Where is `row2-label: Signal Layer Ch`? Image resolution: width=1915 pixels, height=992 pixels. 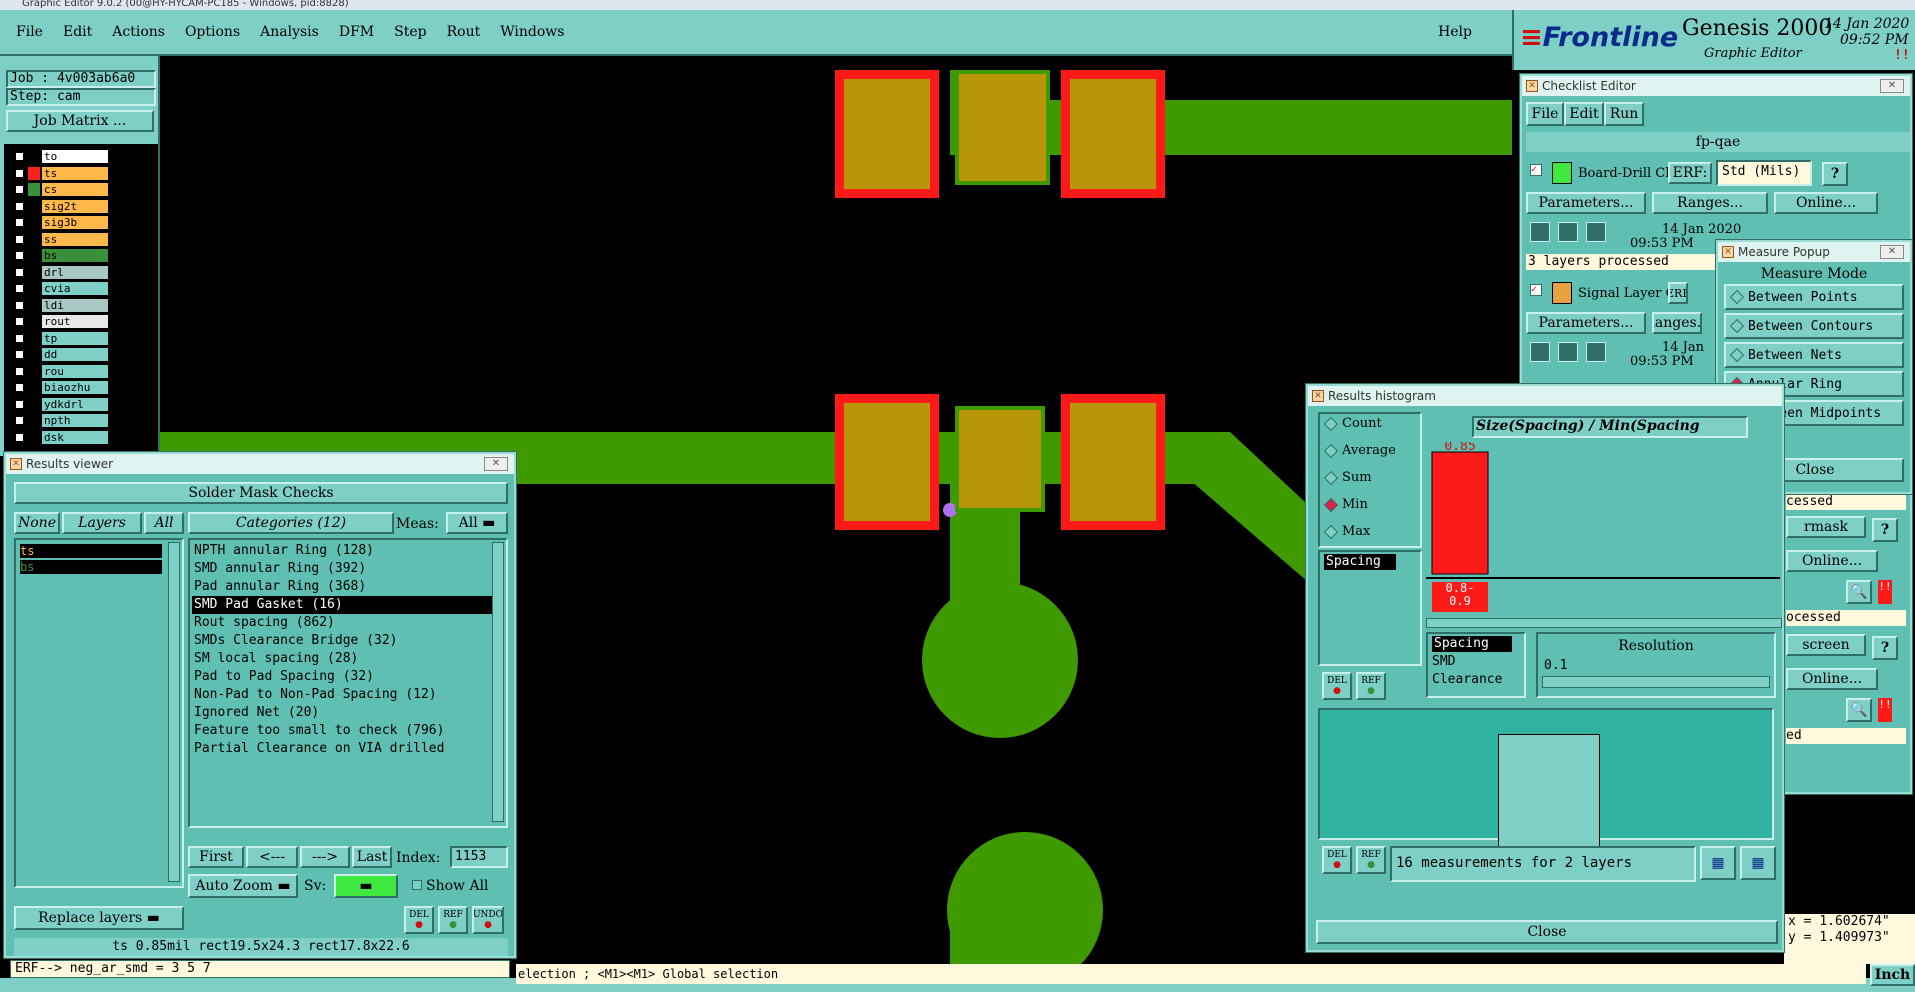
row2-label: Signal Layer Ch is located at coordinates (1623, 294).